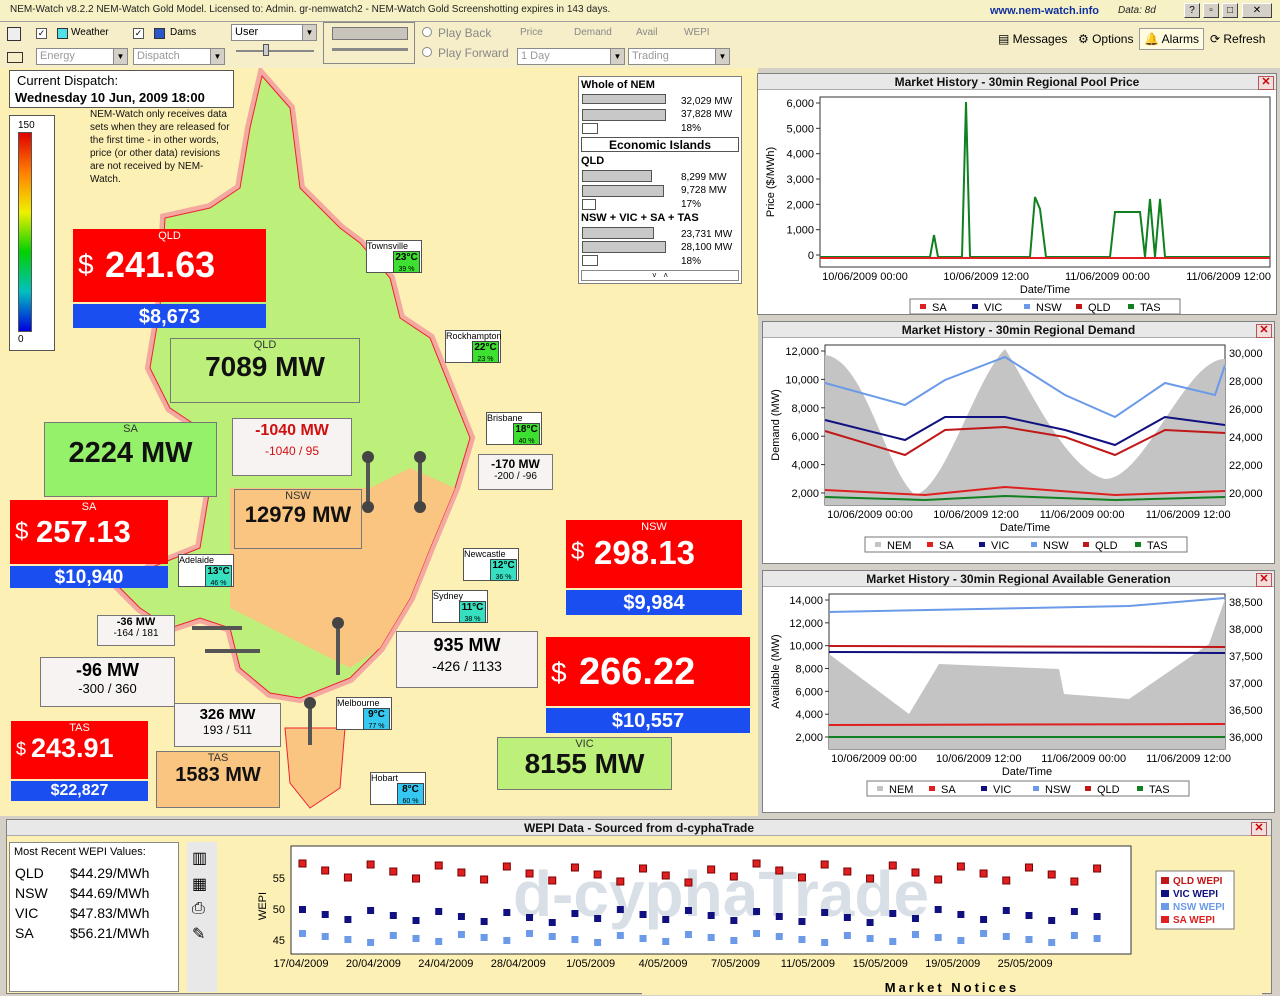 The image size is (1280, 996). What do you see at coordinates (679, 56) in the screenshot?
I see `mode-select: Trading ▼` at bounding box center [679, 56].